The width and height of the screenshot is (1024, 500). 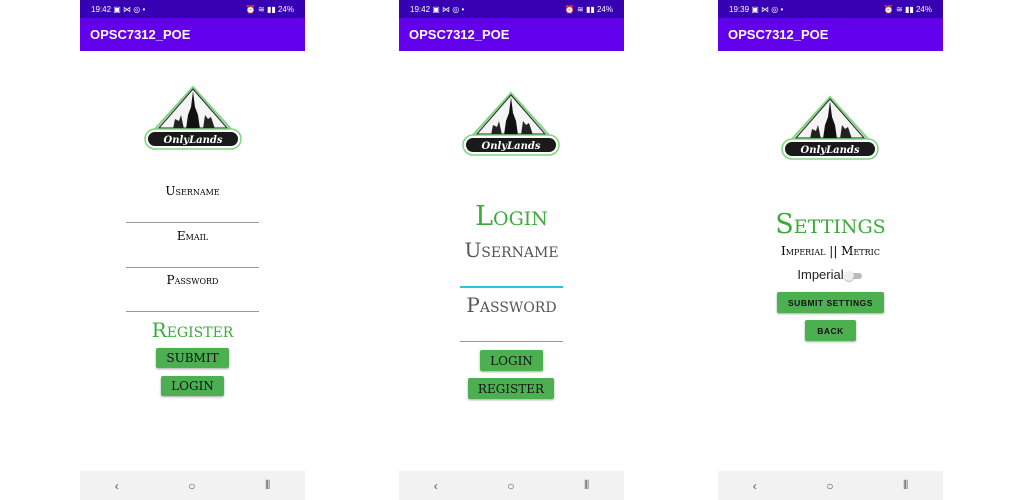 What do you see at coordinates (192, 236) in the screenshot?
I see `email-label: Email` at bounding box center [192, 236].